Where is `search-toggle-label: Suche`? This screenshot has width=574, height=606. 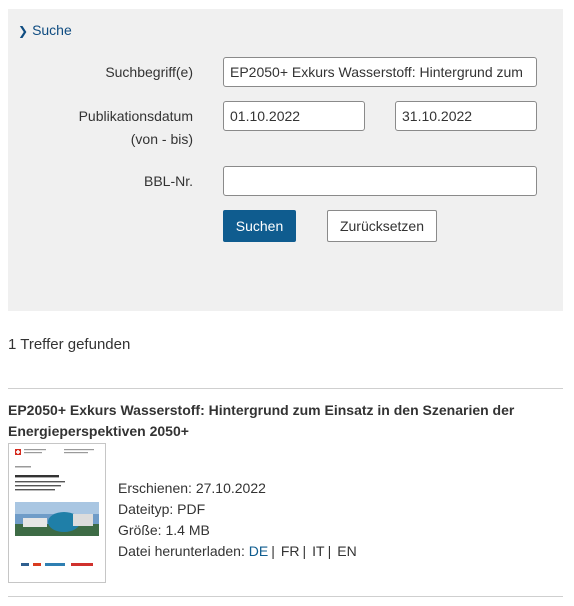 search-toggle-label: Suche is located at coordinates (52, 30).